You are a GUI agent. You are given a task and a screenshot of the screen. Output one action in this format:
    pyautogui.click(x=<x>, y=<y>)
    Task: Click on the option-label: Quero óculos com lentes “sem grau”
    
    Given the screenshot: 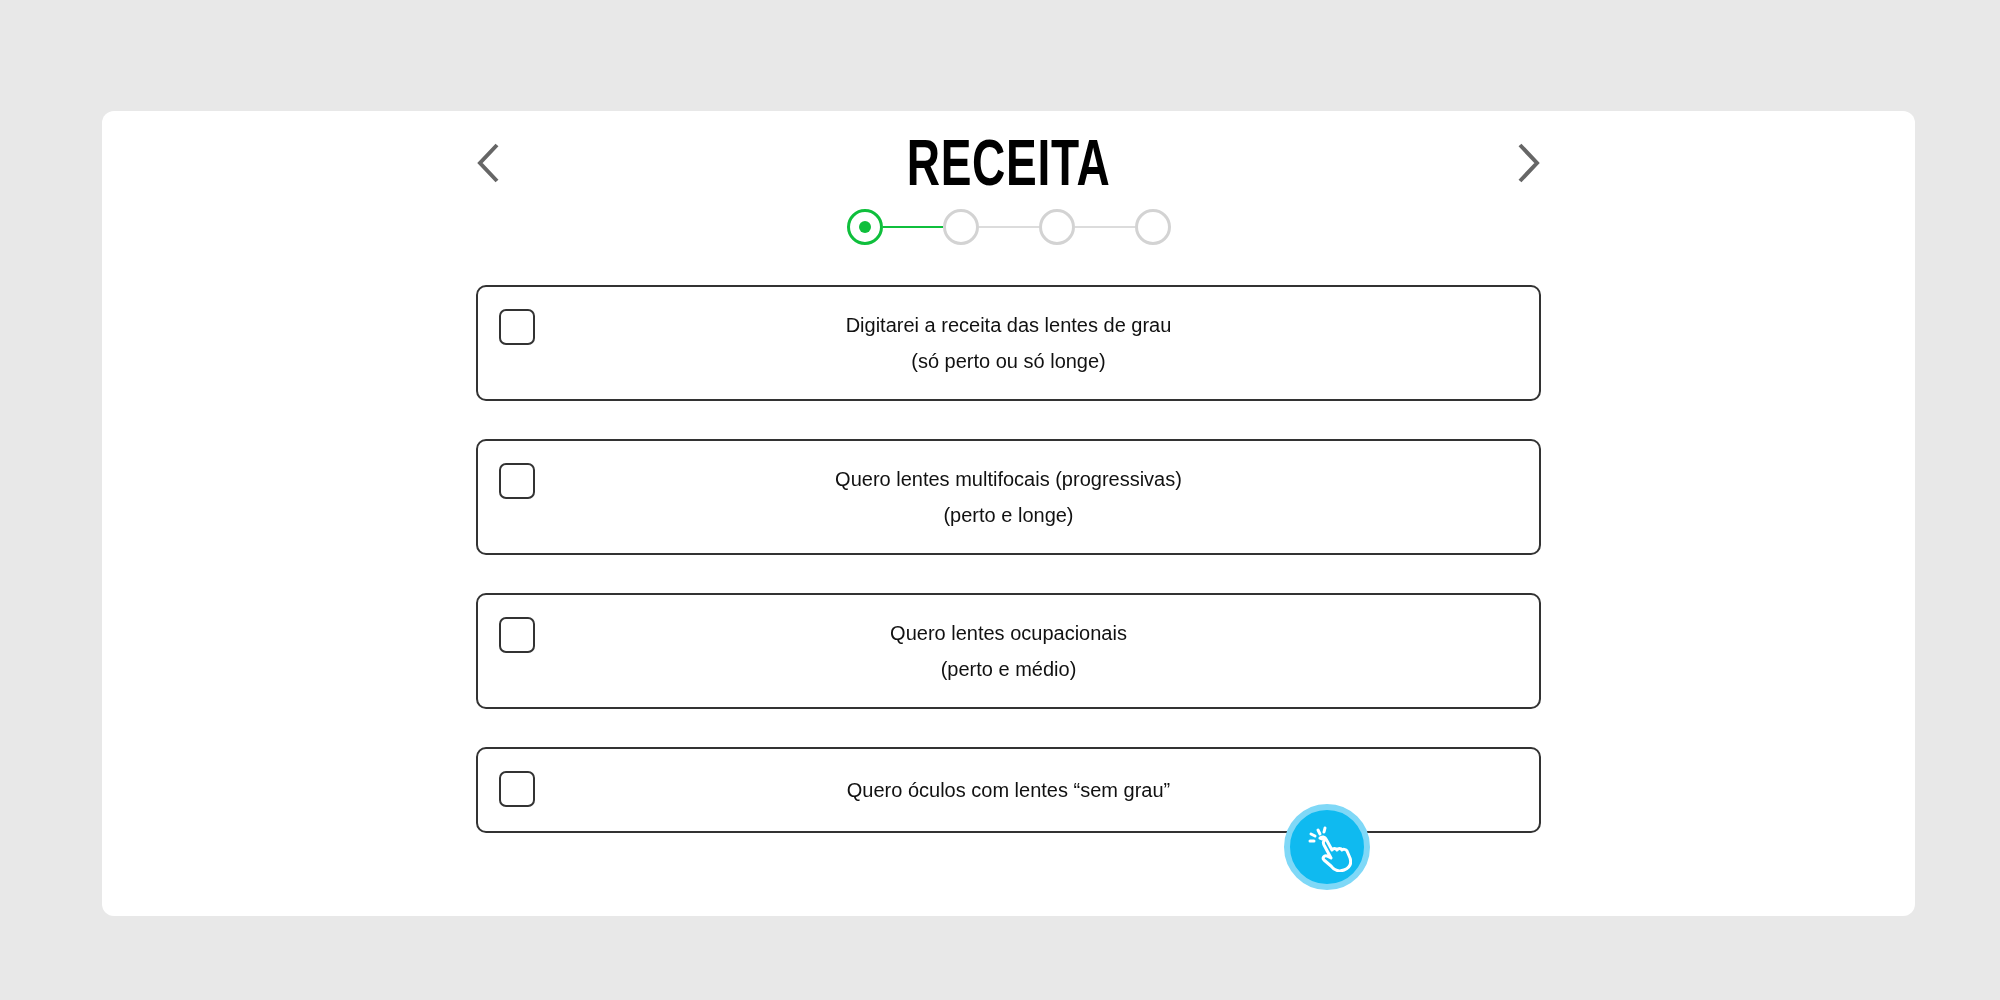 What is the action you would take?
    pyautogui.click(x=1008, y=790)
    